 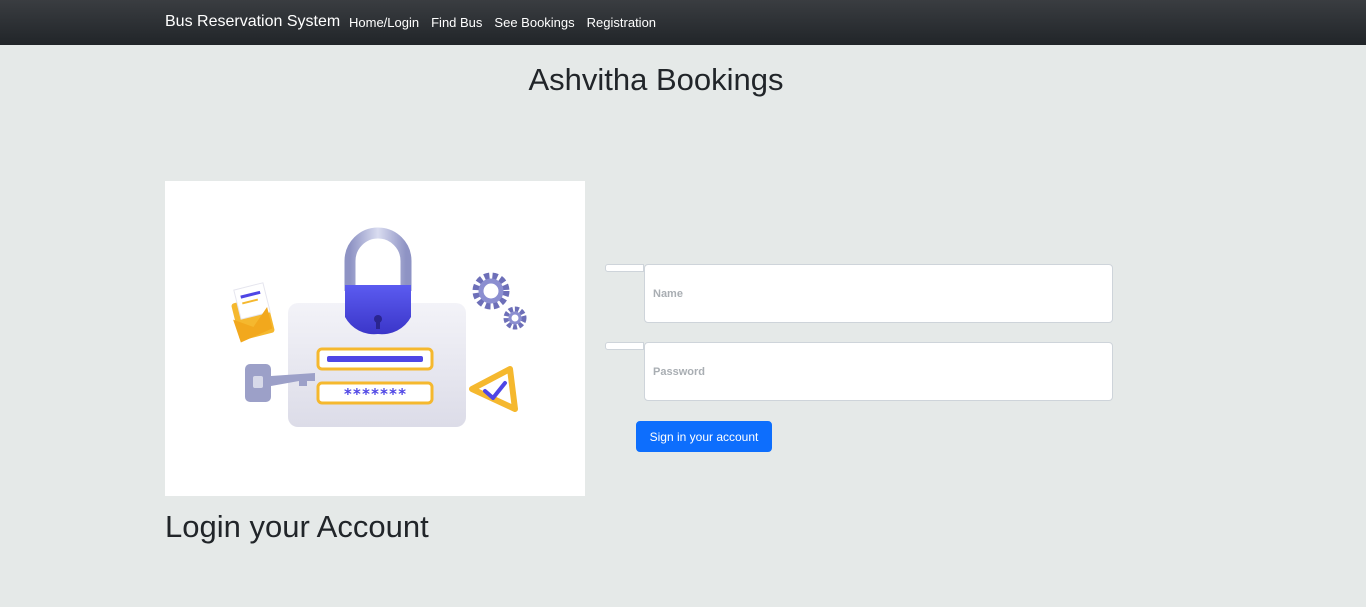 I want to click on navbar-brand: Bus Reservation System, so click(x=252, y=22).